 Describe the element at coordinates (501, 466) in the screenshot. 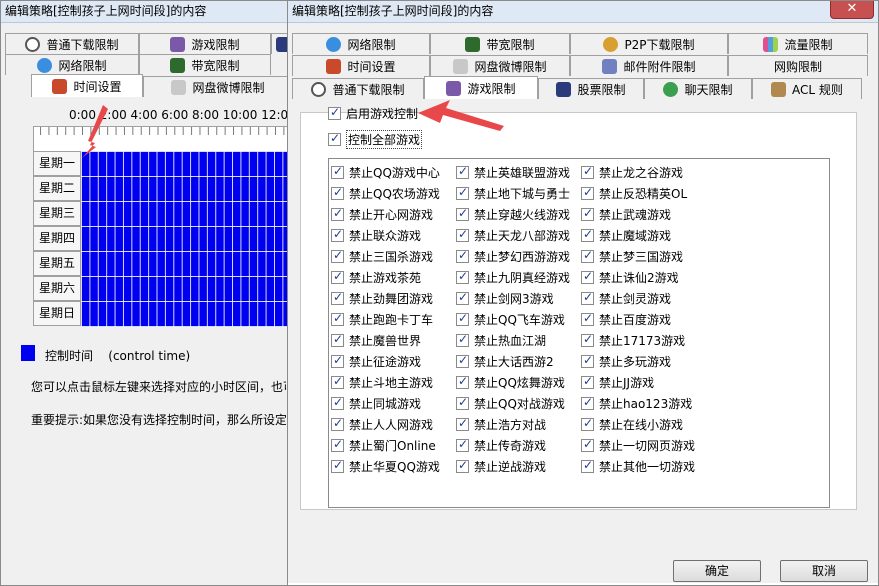

I see `game-item: 禁止逆战游戏` at that location.